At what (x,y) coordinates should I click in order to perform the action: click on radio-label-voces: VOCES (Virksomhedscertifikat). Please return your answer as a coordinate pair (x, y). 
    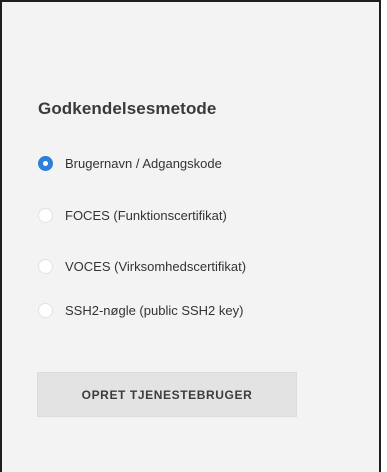
    Looking at the image, I should click on (156, 266).